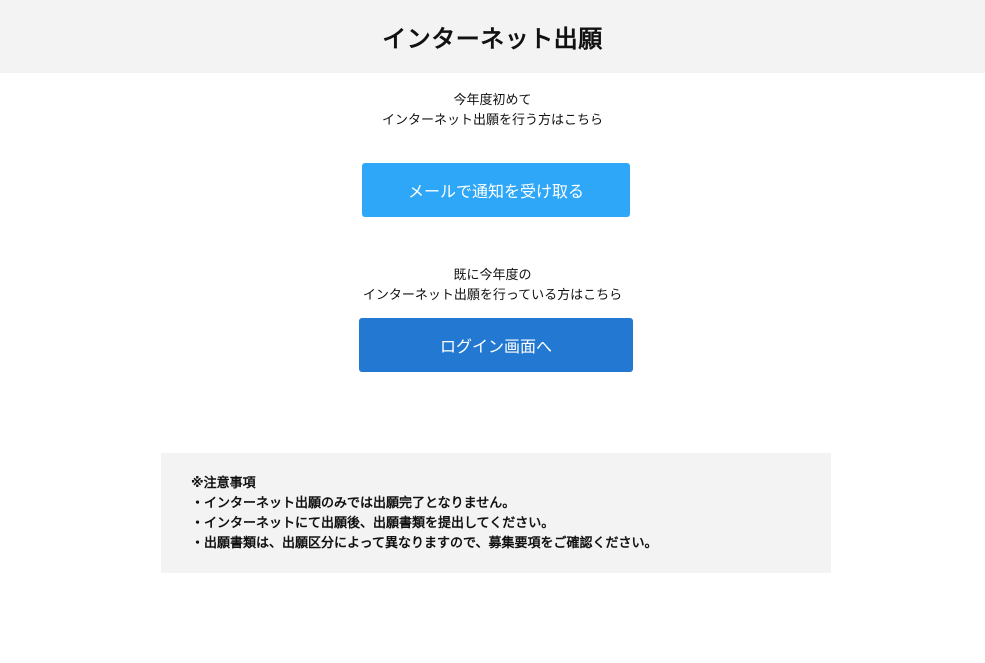 The width and height of the screenshot is (985, 663). What do you see at coordinates (424, 543) in the screenshot?
I see `notice-item: ・出願書類は、出願区分によって異なりますので、募集要項をご確認ください。` at bounding box center [424, 543].